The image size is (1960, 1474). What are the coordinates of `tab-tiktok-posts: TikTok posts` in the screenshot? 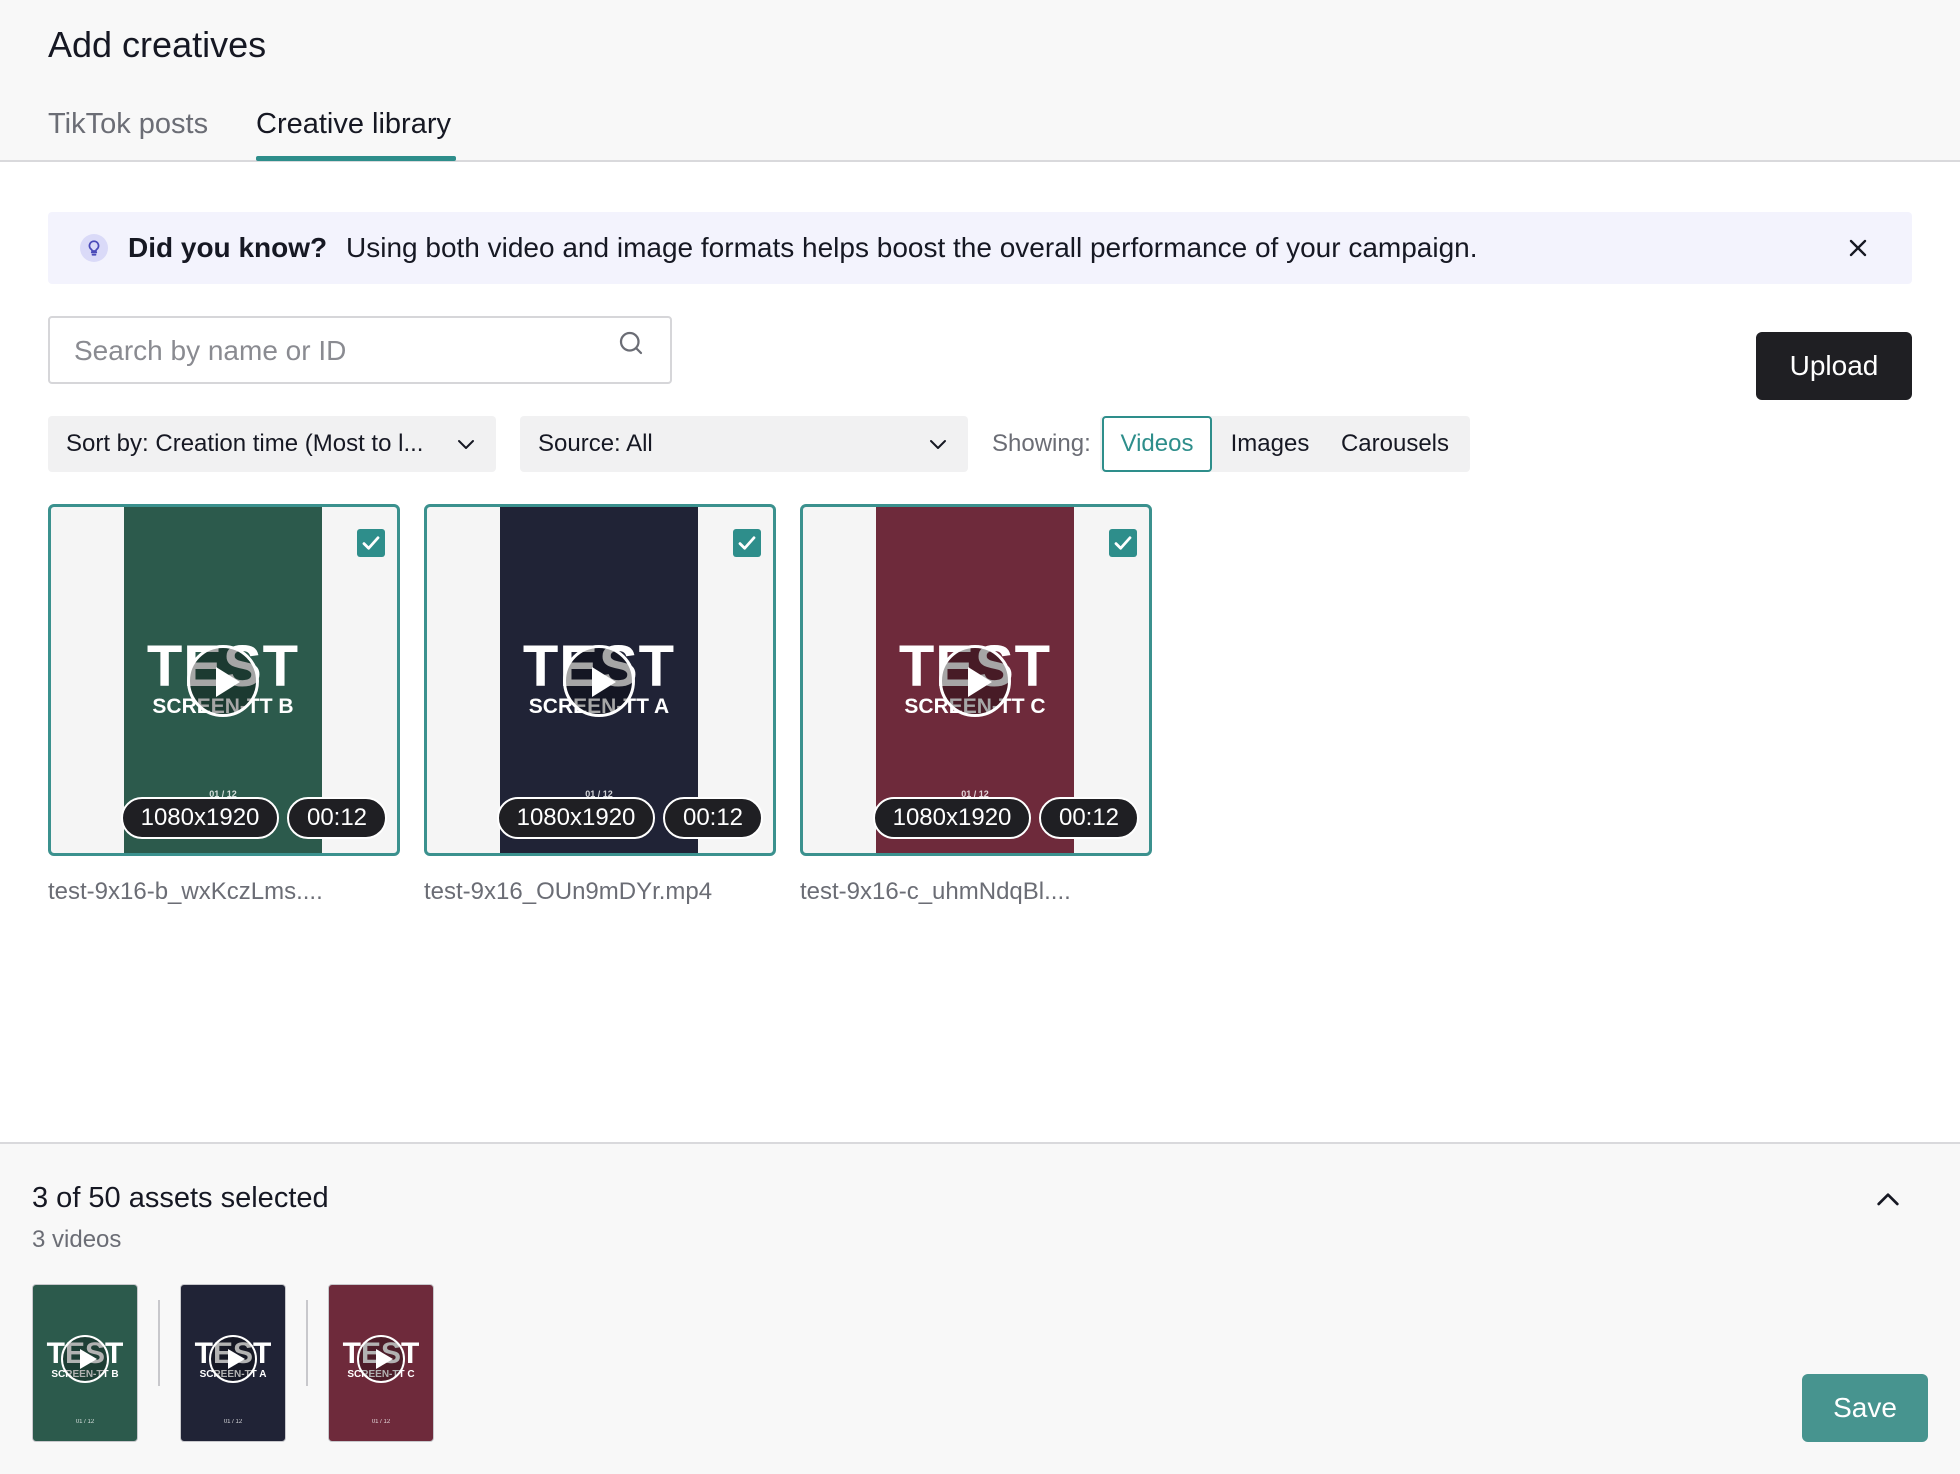 It's located at (128, 124).